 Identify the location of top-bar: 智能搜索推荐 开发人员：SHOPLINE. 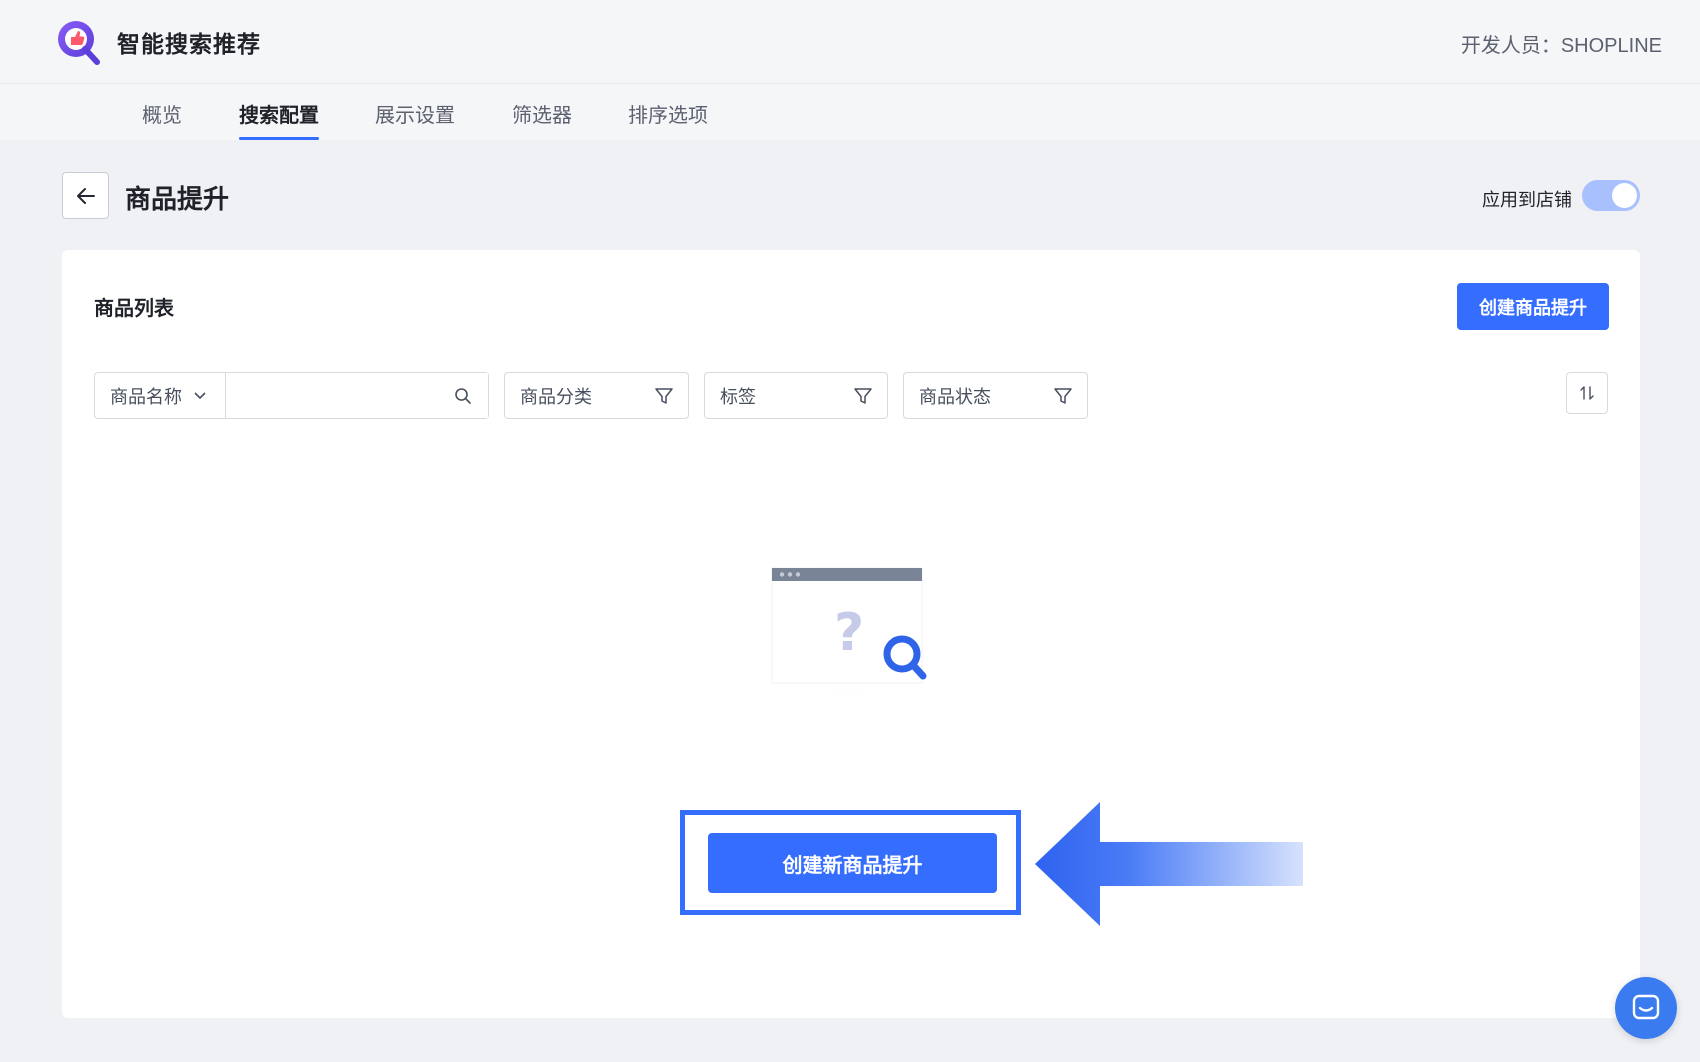
(850, 42).